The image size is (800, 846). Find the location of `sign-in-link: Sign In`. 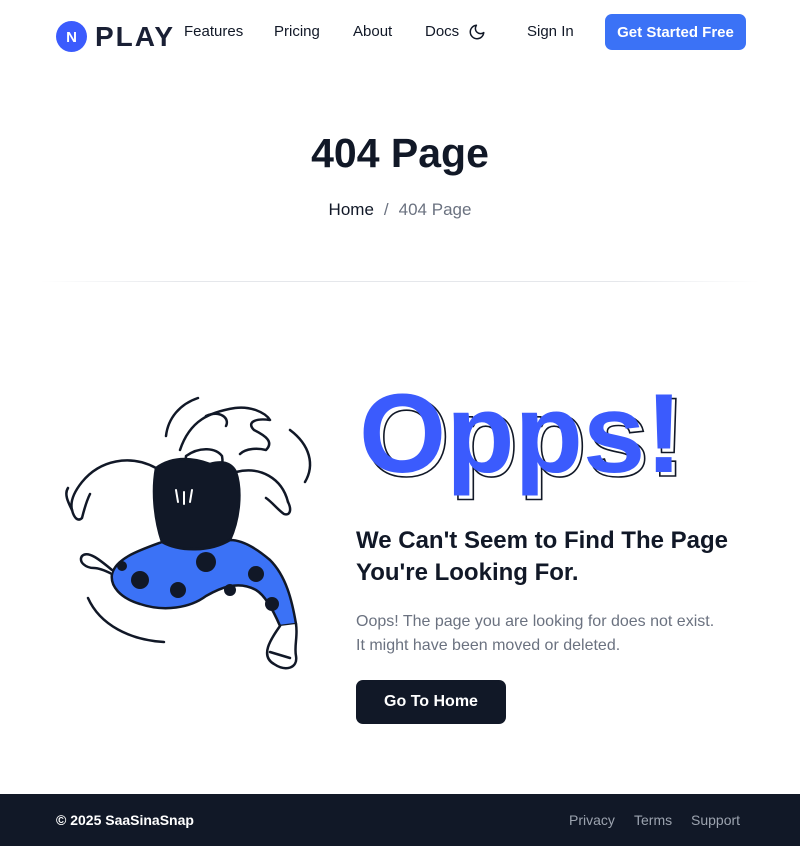

sign-in-link: Sign In is located at coordinates (550, 32).